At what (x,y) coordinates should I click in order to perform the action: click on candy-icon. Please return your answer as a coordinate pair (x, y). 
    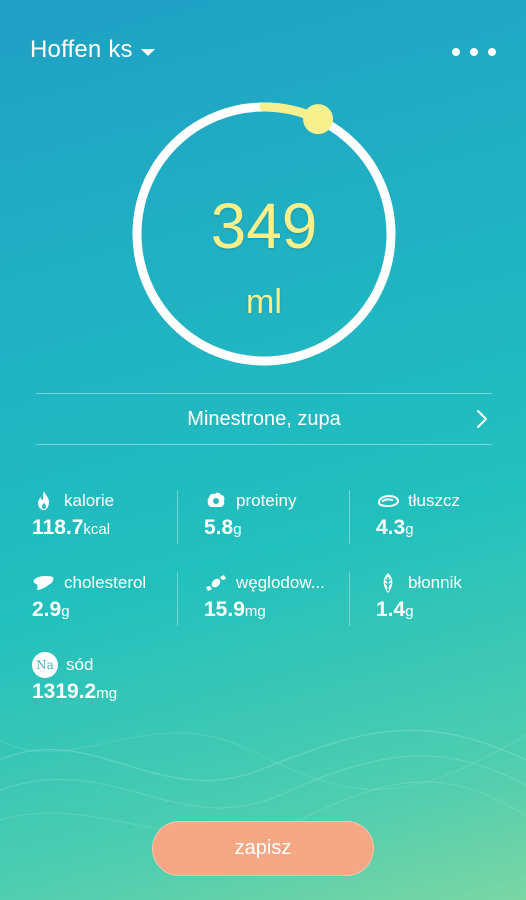
    Looking at the image, I should click on (216, 583).